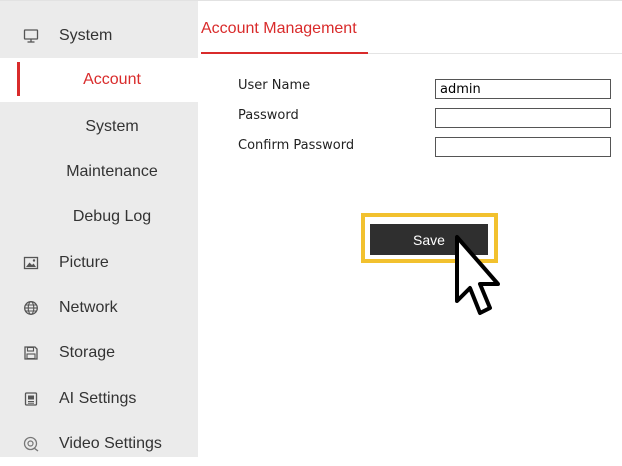  Describe the element at coordinates (86, 35) in the screenshot. I see `sidebar-item-label: System` at that location.